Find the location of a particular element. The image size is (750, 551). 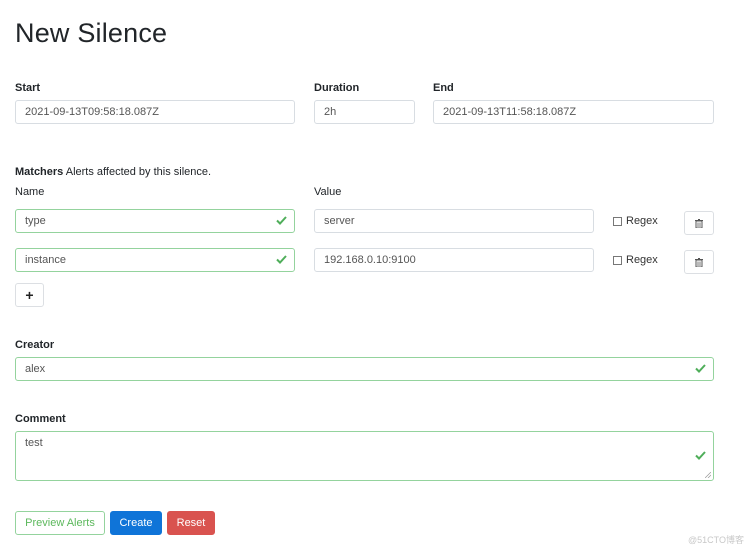

matchers-description: Alerts affected by this silence. is located at coordinates (138, 172).